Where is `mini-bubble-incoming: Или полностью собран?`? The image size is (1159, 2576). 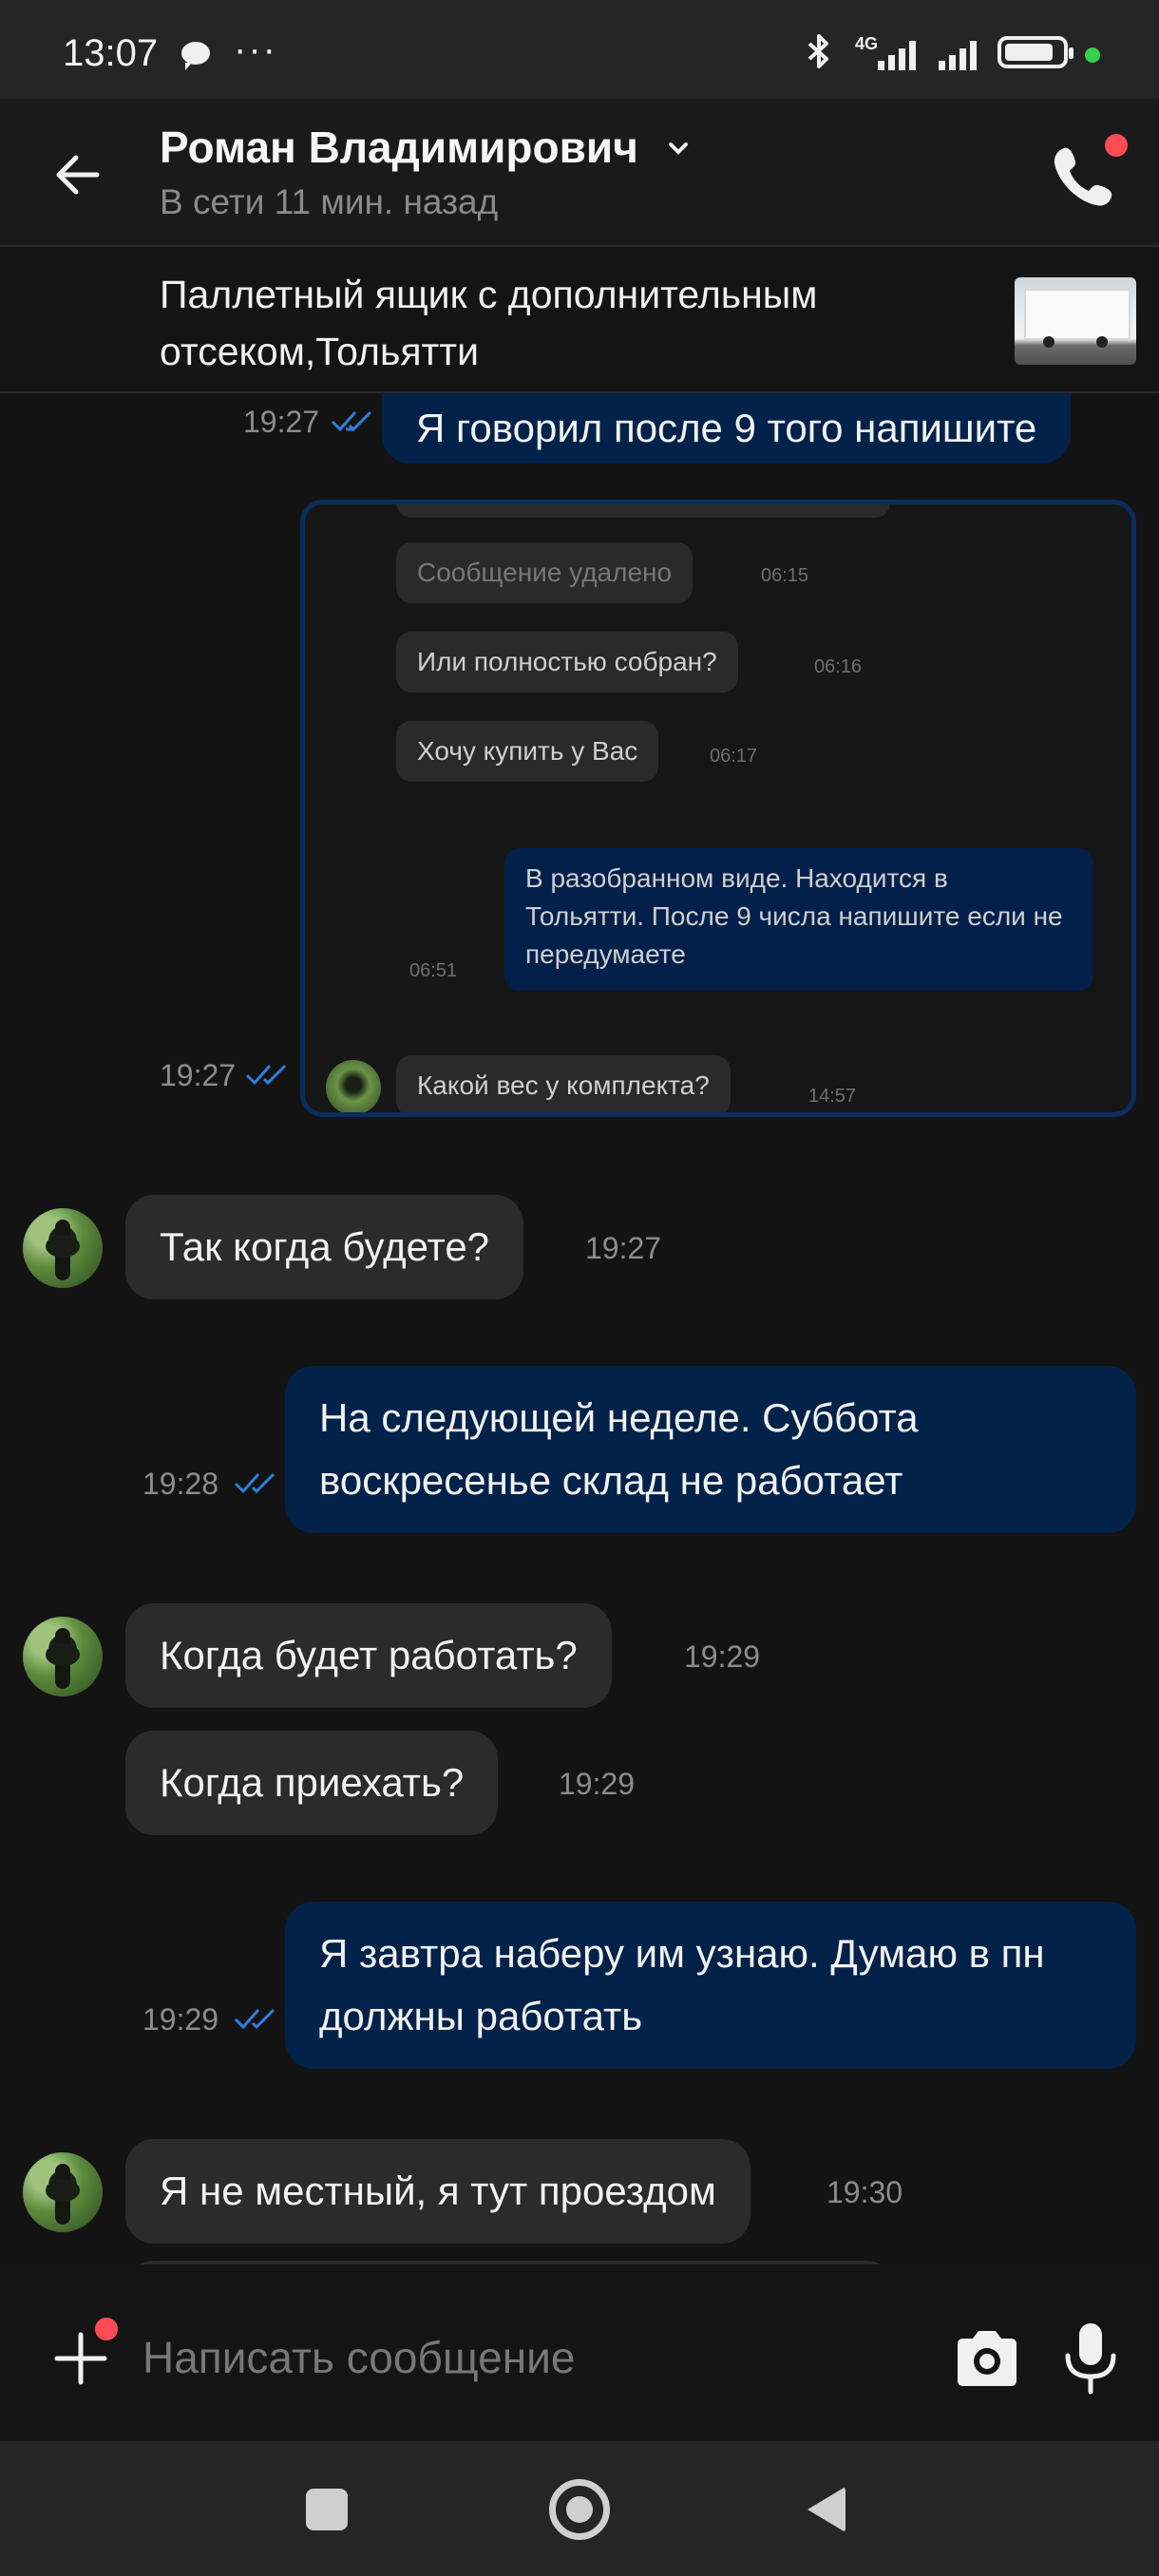
mini-bubble-incoming: Или полностью собран? is located at coordinates (567, 662).